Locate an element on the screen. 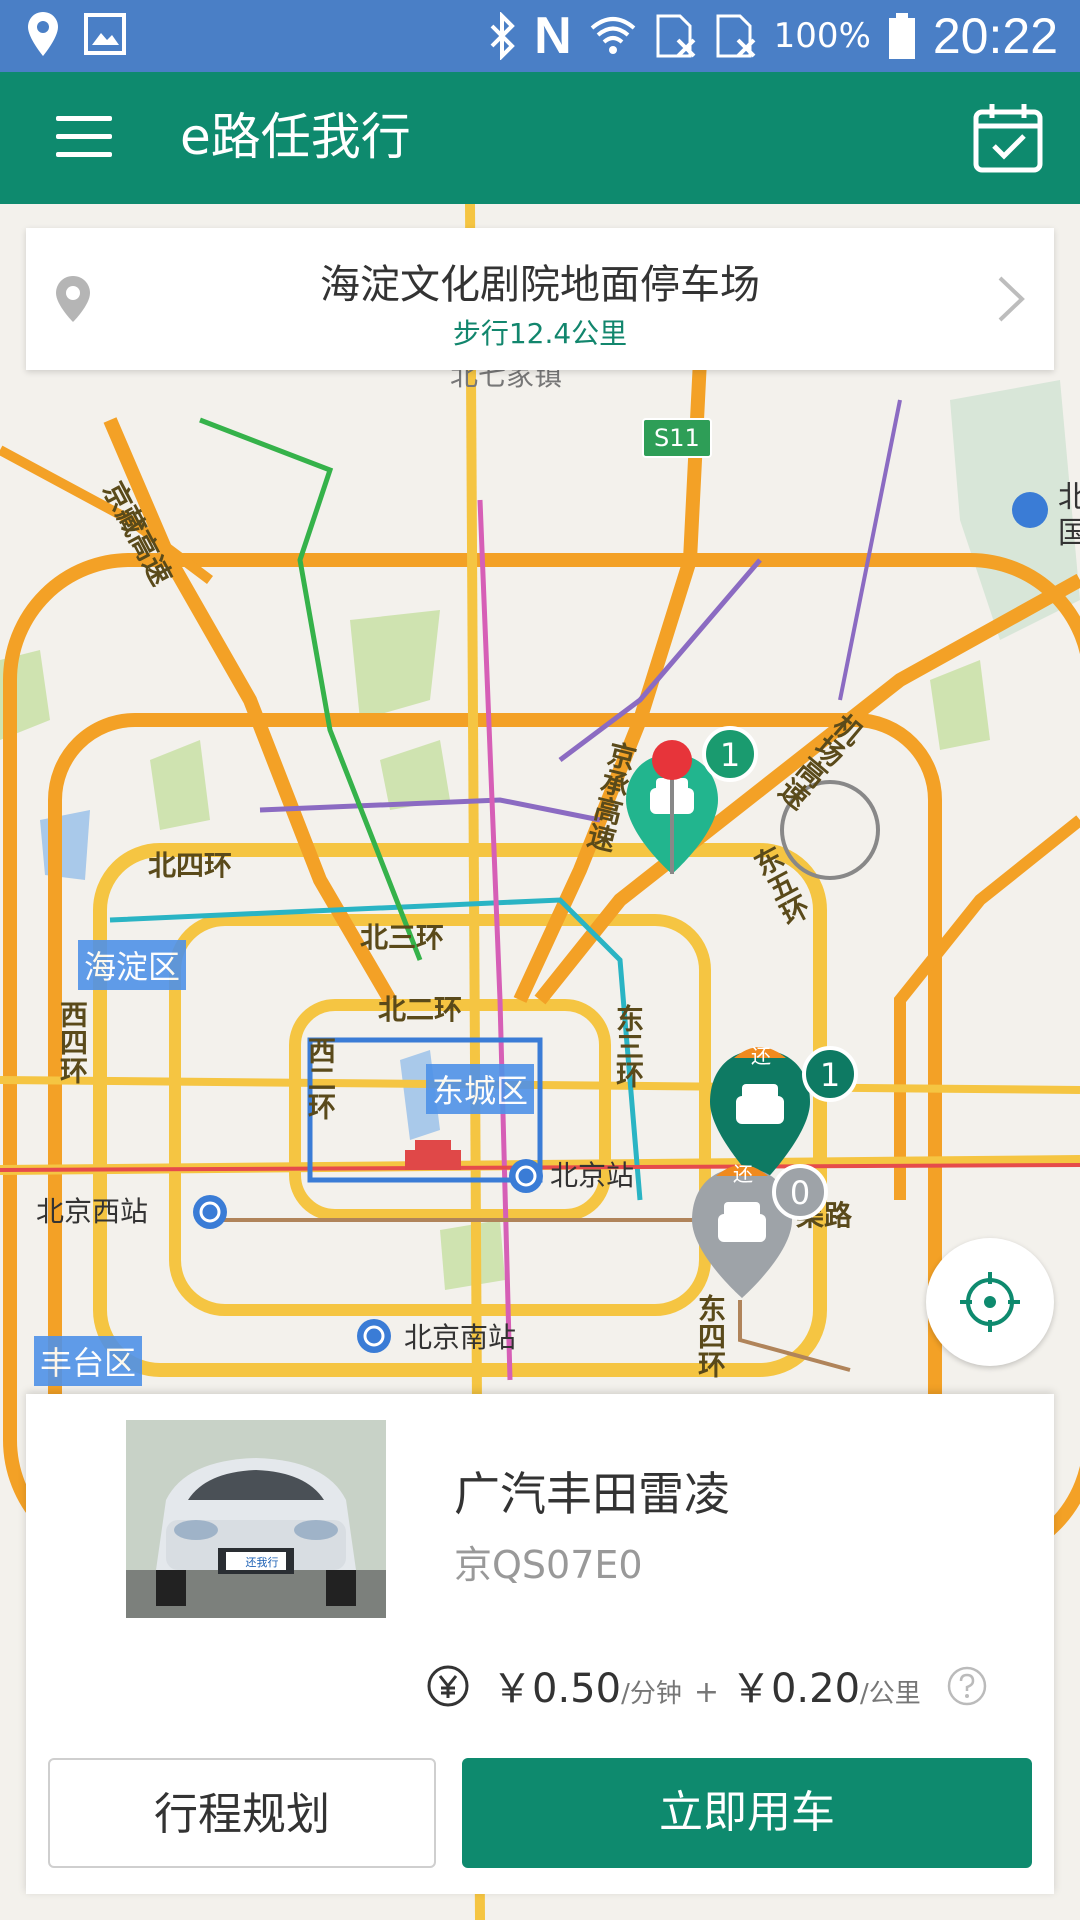 The width and height of the screenshot is (1080, 1920). battery-icon is located at coordinates (901, 36).